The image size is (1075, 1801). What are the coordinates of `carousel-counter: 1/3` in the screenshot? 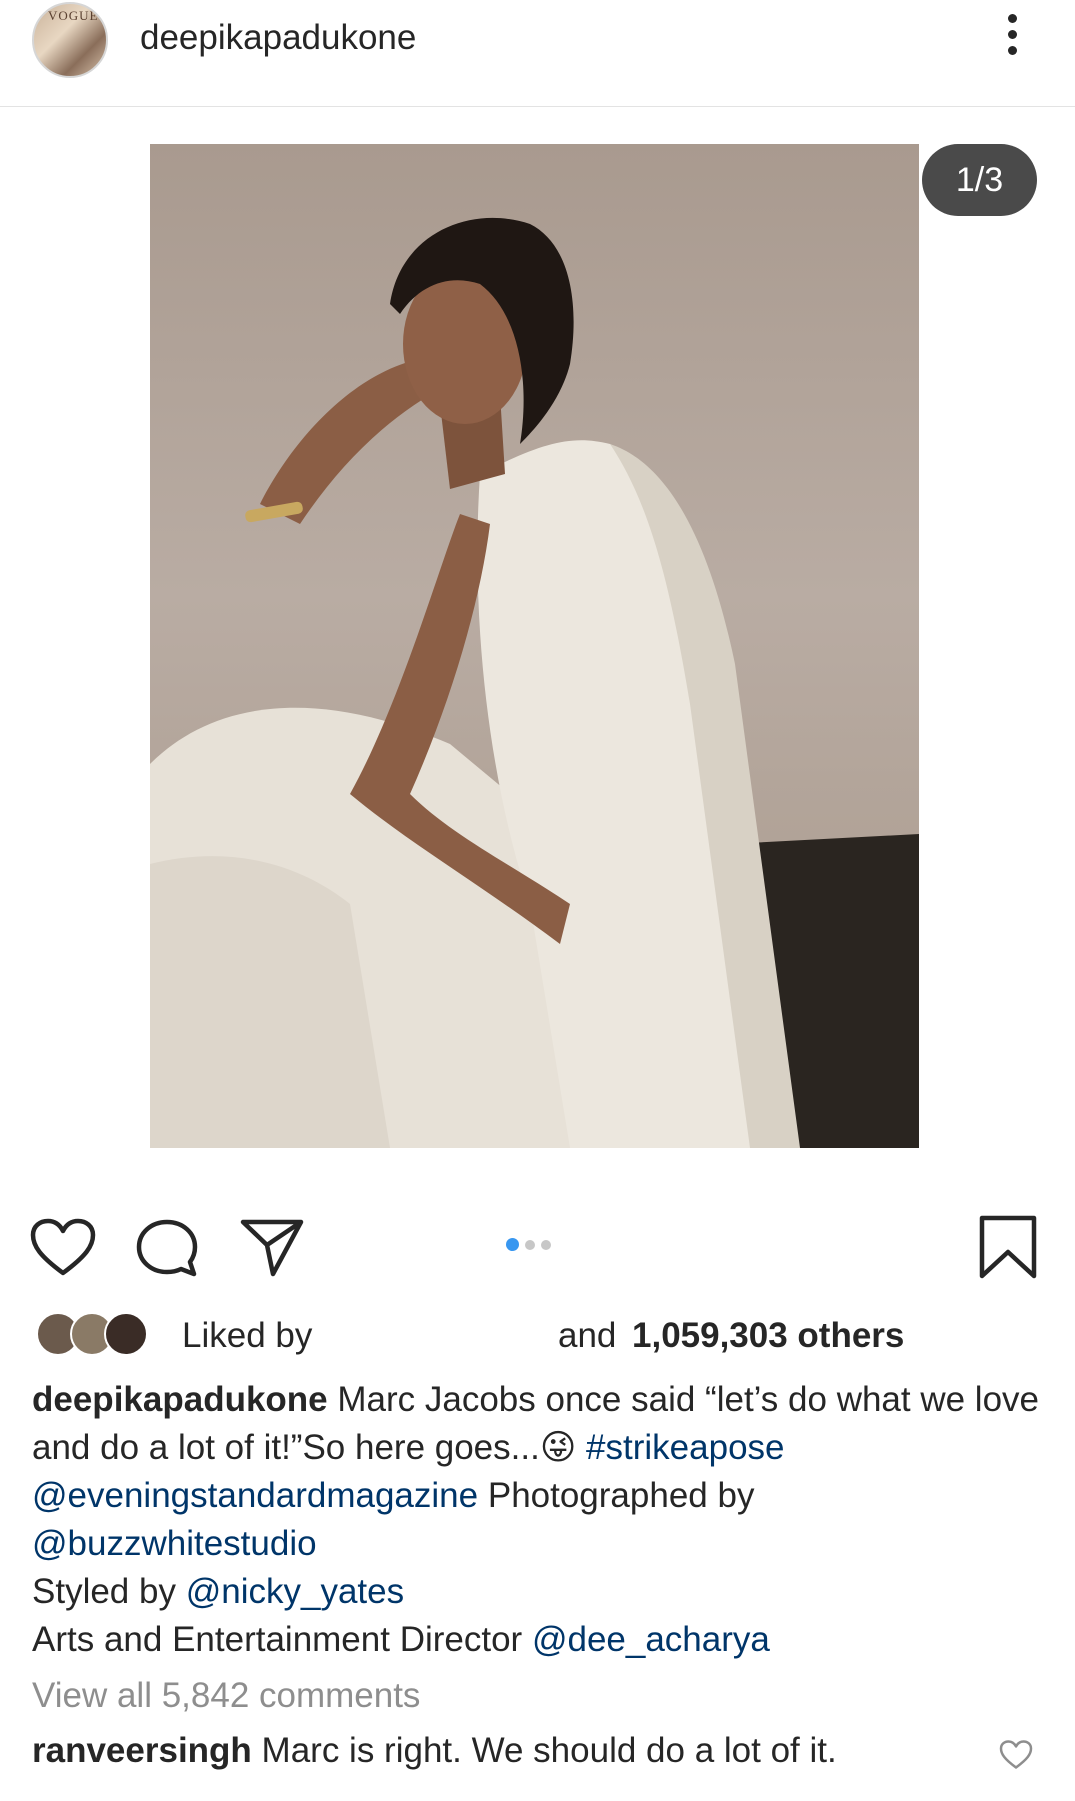 It's located at (979, 180).